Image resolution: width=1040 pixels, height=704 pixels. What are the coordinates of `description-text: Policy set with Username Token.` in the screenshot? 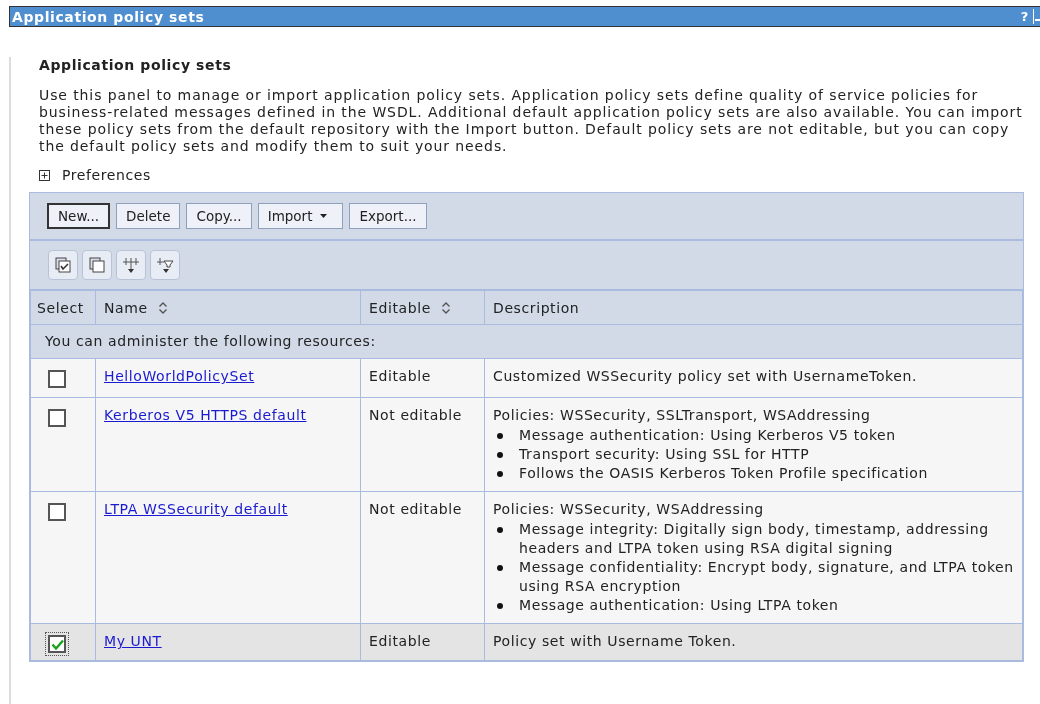 It's located at (615, 641).